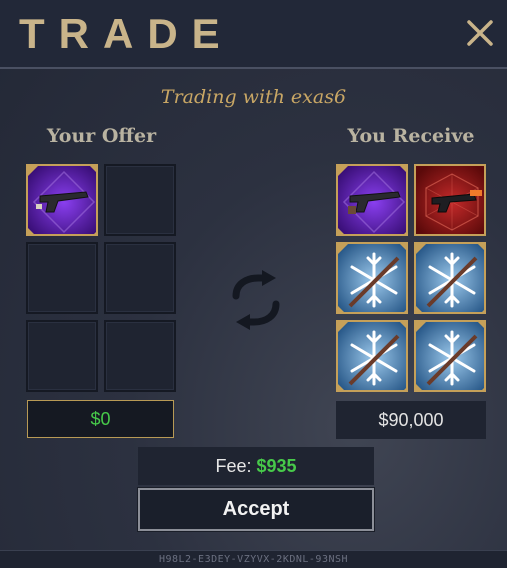  Describe the element at coordinates (126, 33) in the screenshot. I see `trade-title: TRADE` at that location.